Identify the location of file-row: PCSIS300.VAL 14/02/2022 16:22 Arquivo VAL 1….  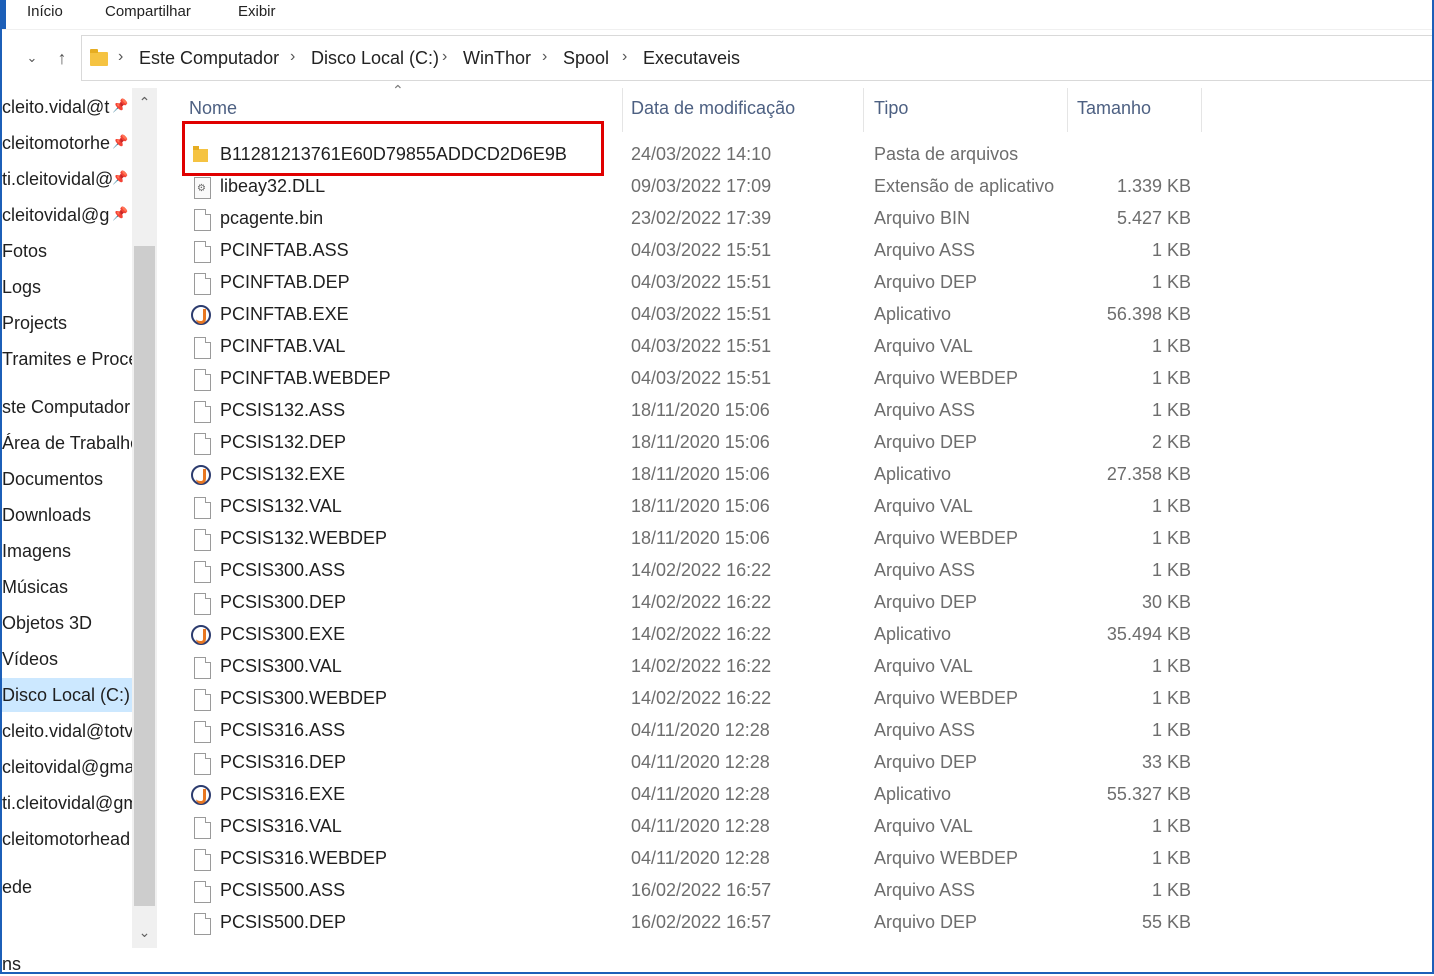
(794, 668).